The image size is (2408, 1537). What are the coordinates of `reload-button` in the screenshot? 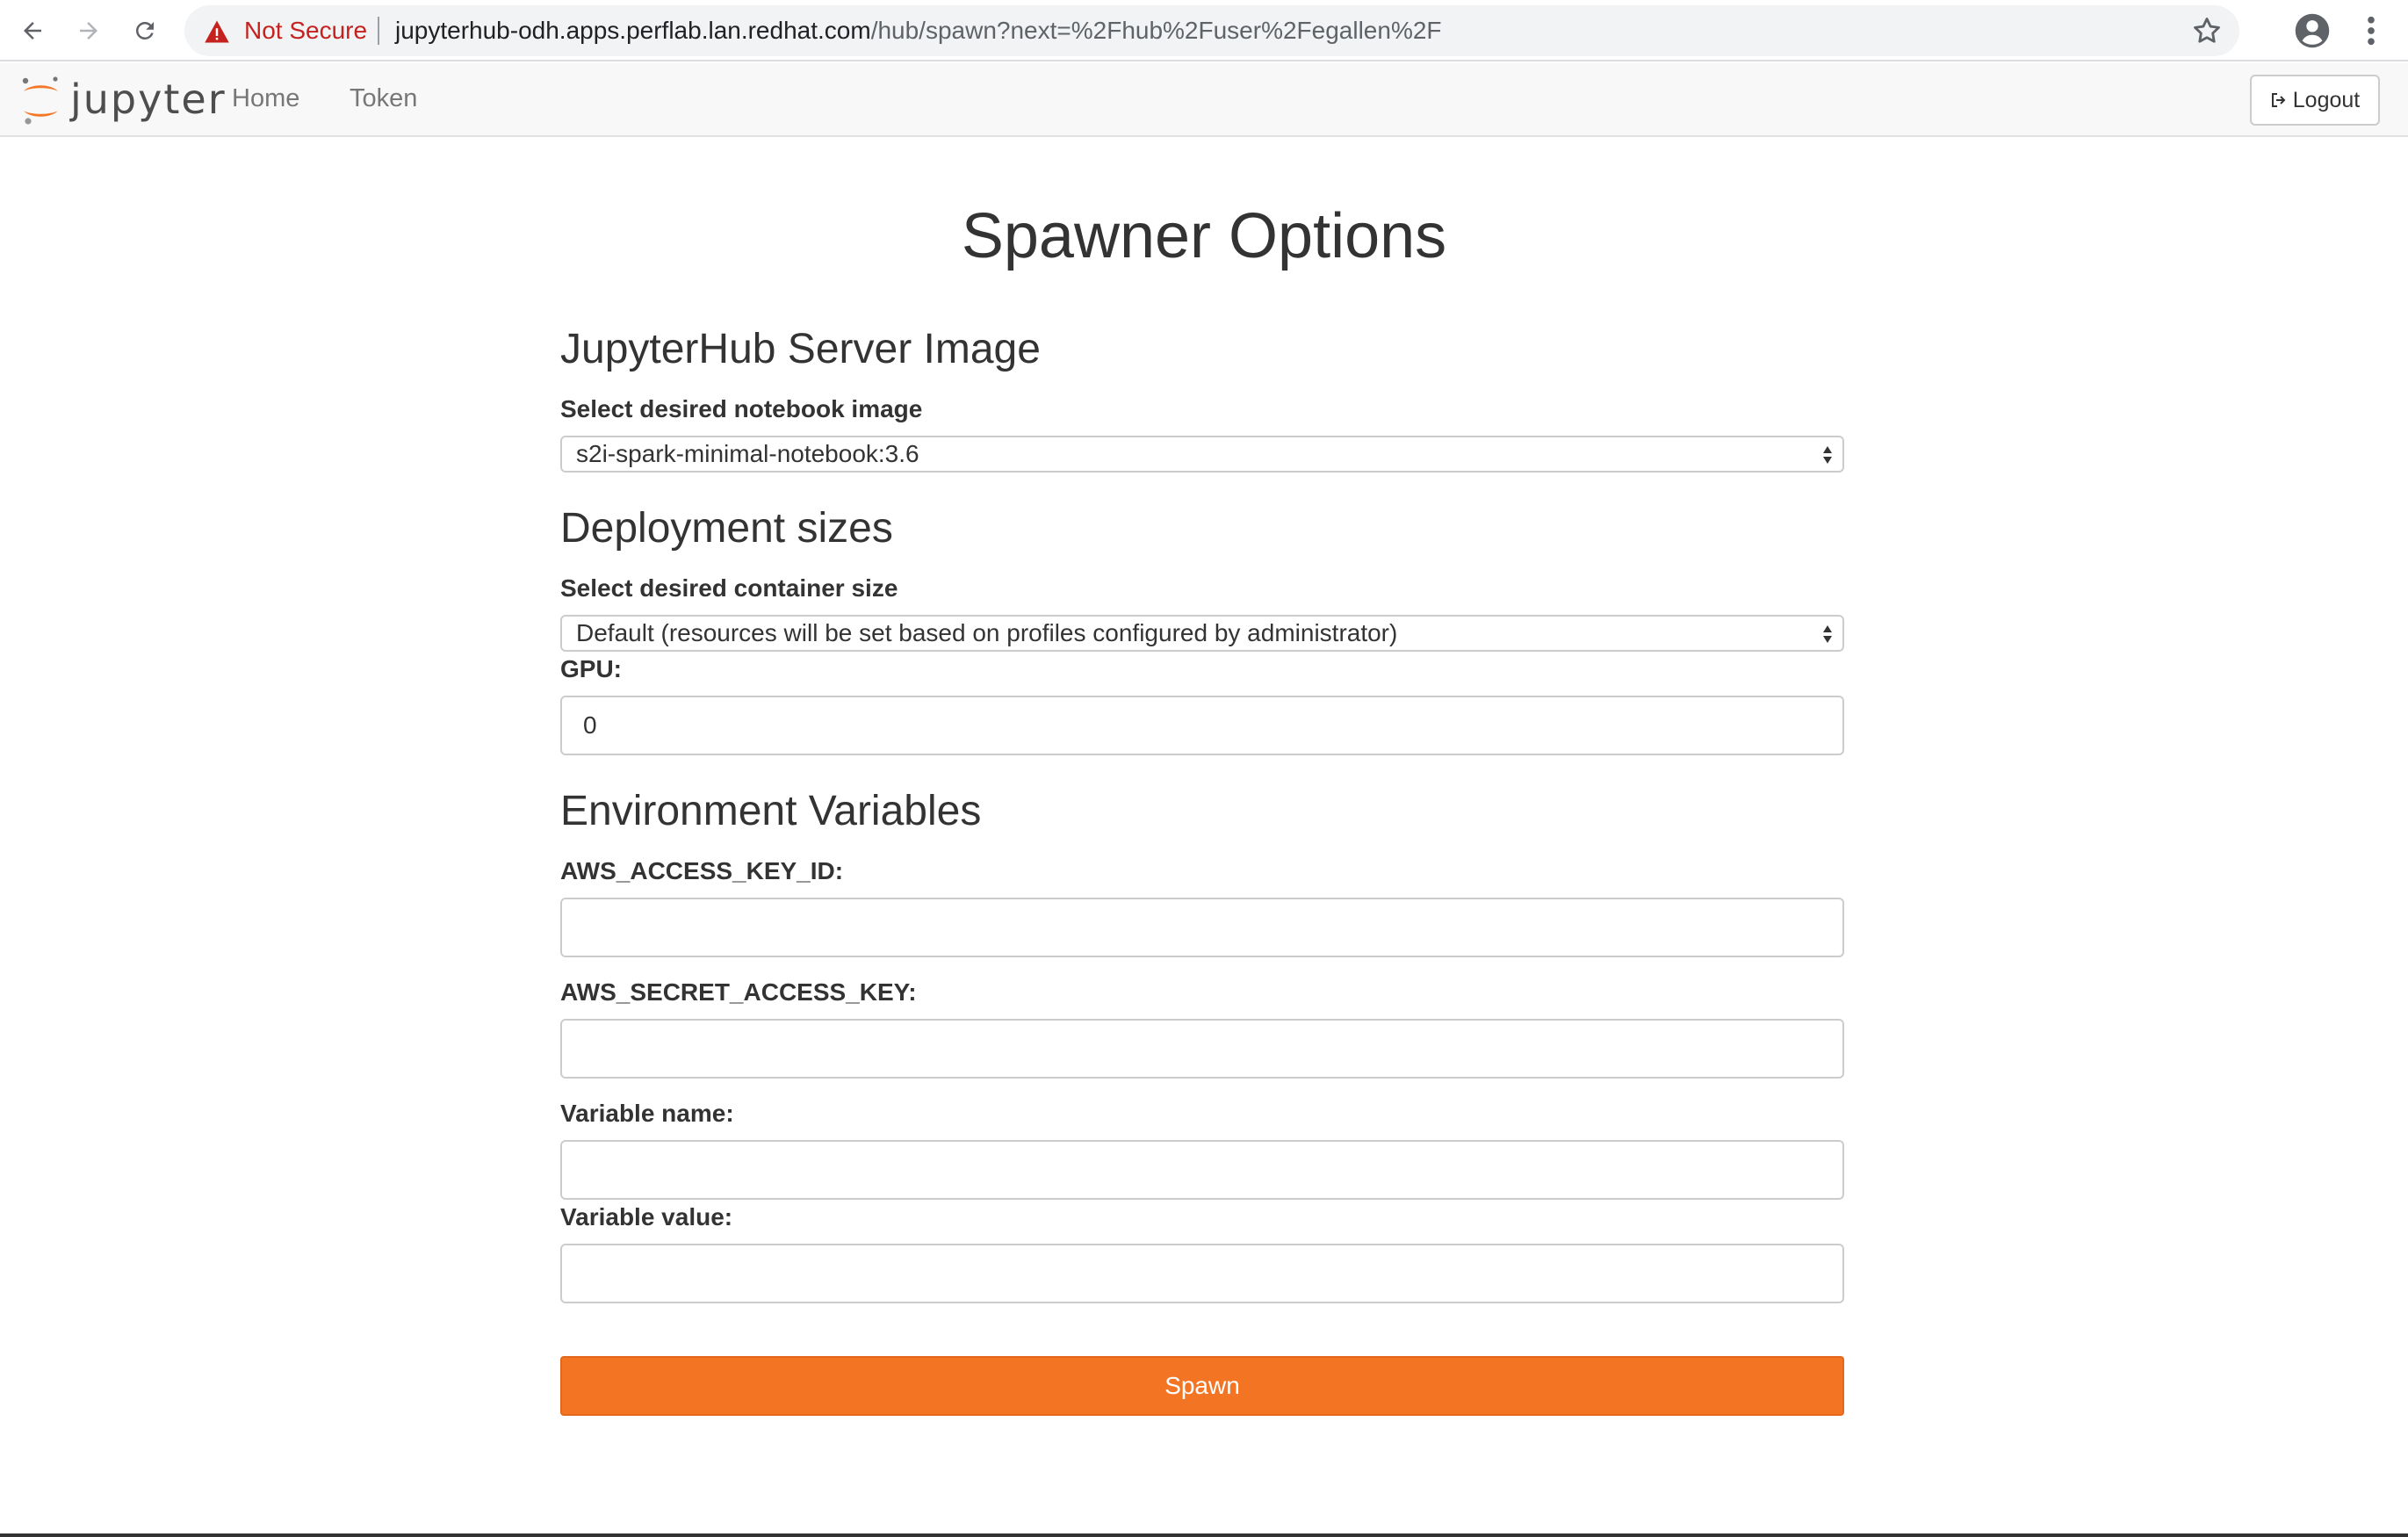 It's located at (145, 31).